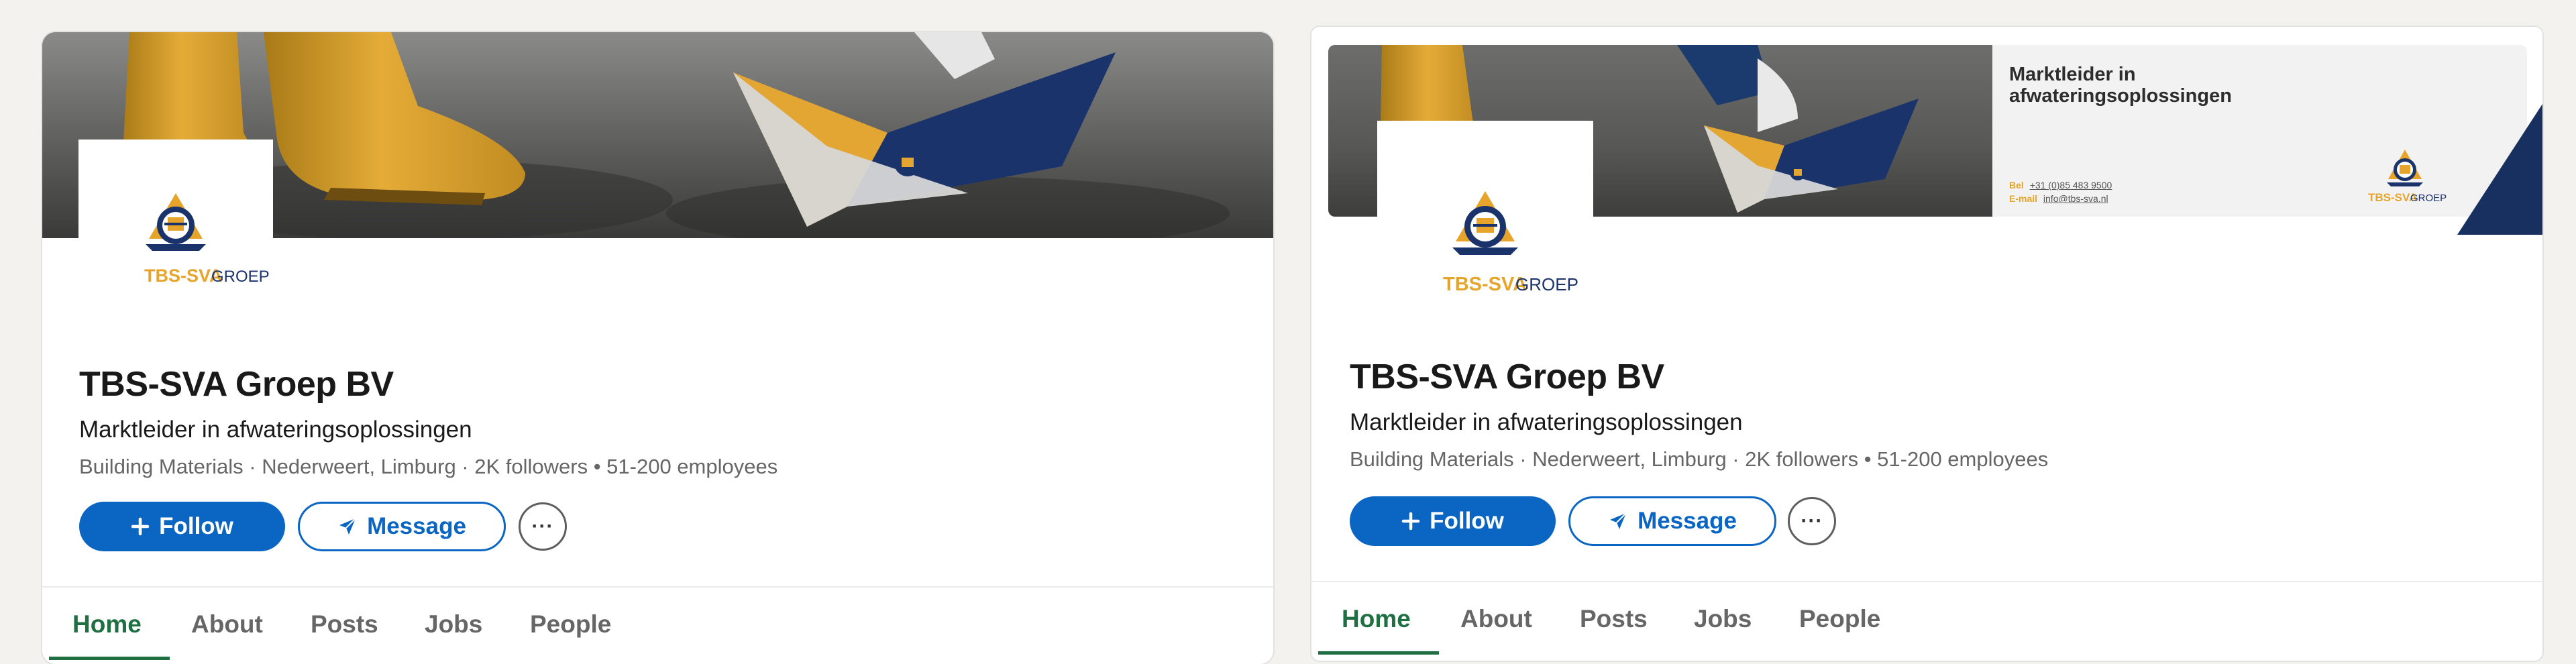  I want to click on banner-logo-suffix: GROEP, so click(2428, 198).